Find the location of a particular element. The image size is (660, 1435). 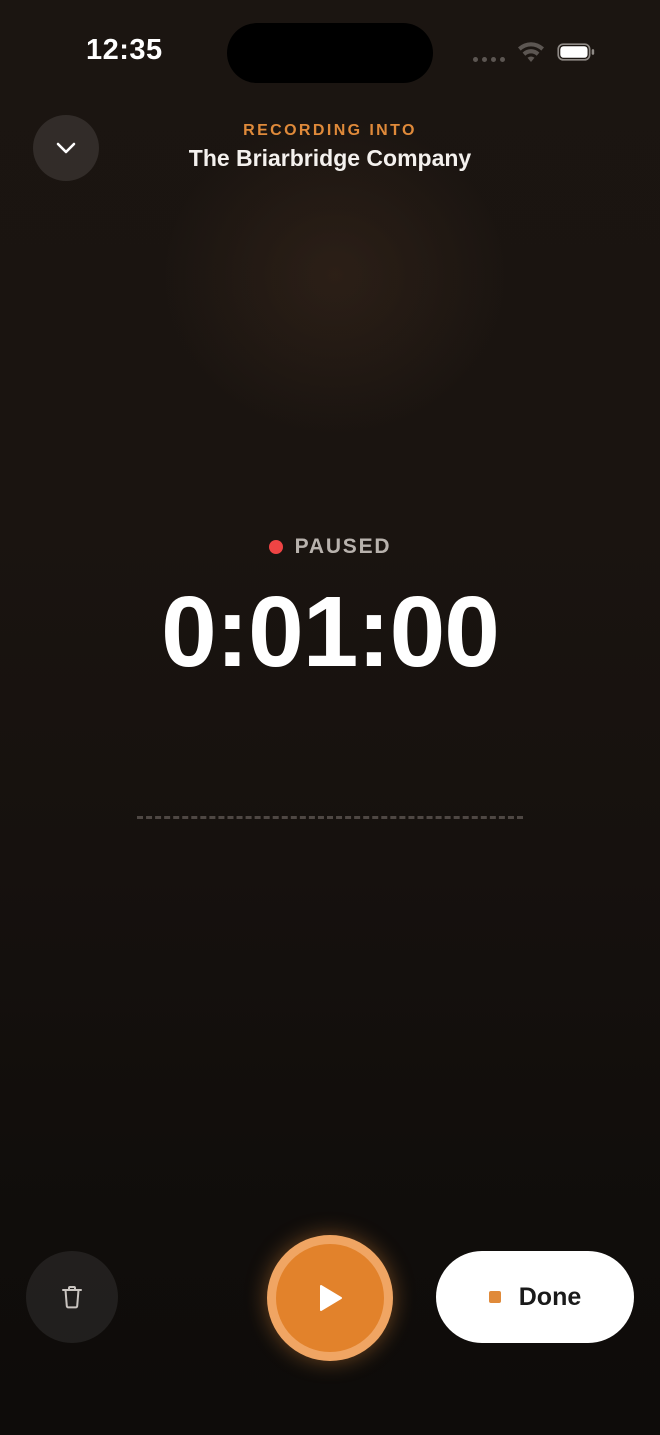

done-button: Done is located at coordinates (535, 1297).